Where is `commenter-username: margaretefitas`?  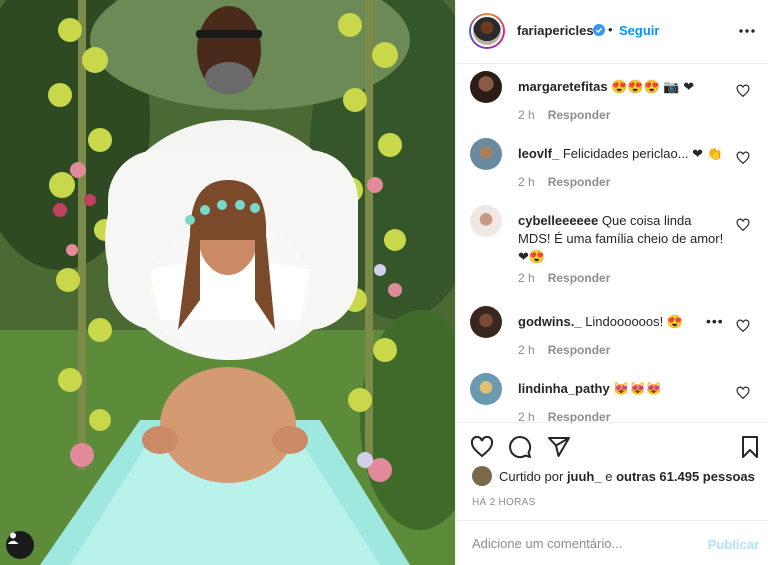
commenter-username: margaretefitas is located at coordinates (563, 86).